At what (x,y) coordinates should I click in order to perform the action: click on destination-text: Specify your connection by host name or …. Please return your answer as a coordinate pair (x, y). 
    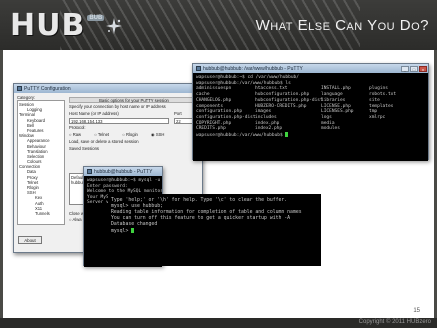
    Looking at the image, I should click on (117, 106).